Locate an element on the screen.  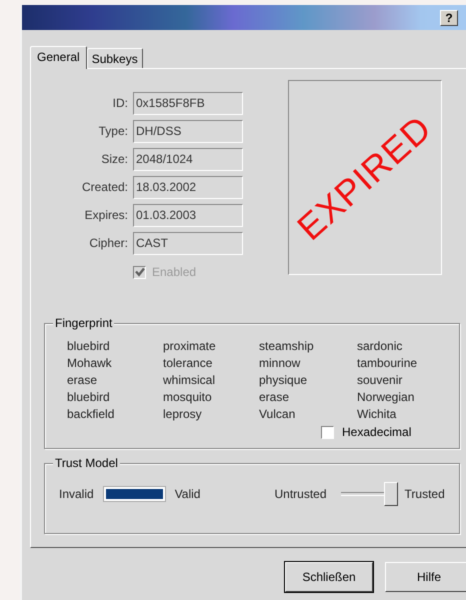
field-label: ID: is located at coordinates (120, 103).